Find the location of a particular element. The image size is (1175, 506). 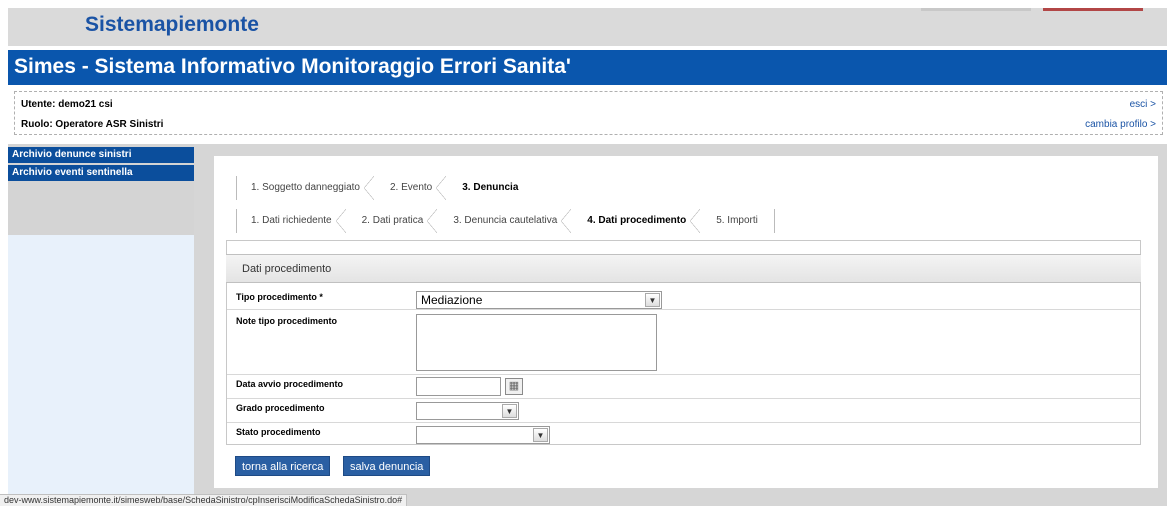

tipo-procedimento-select: Mediazione ▼ is located at coordinates (539, 300).